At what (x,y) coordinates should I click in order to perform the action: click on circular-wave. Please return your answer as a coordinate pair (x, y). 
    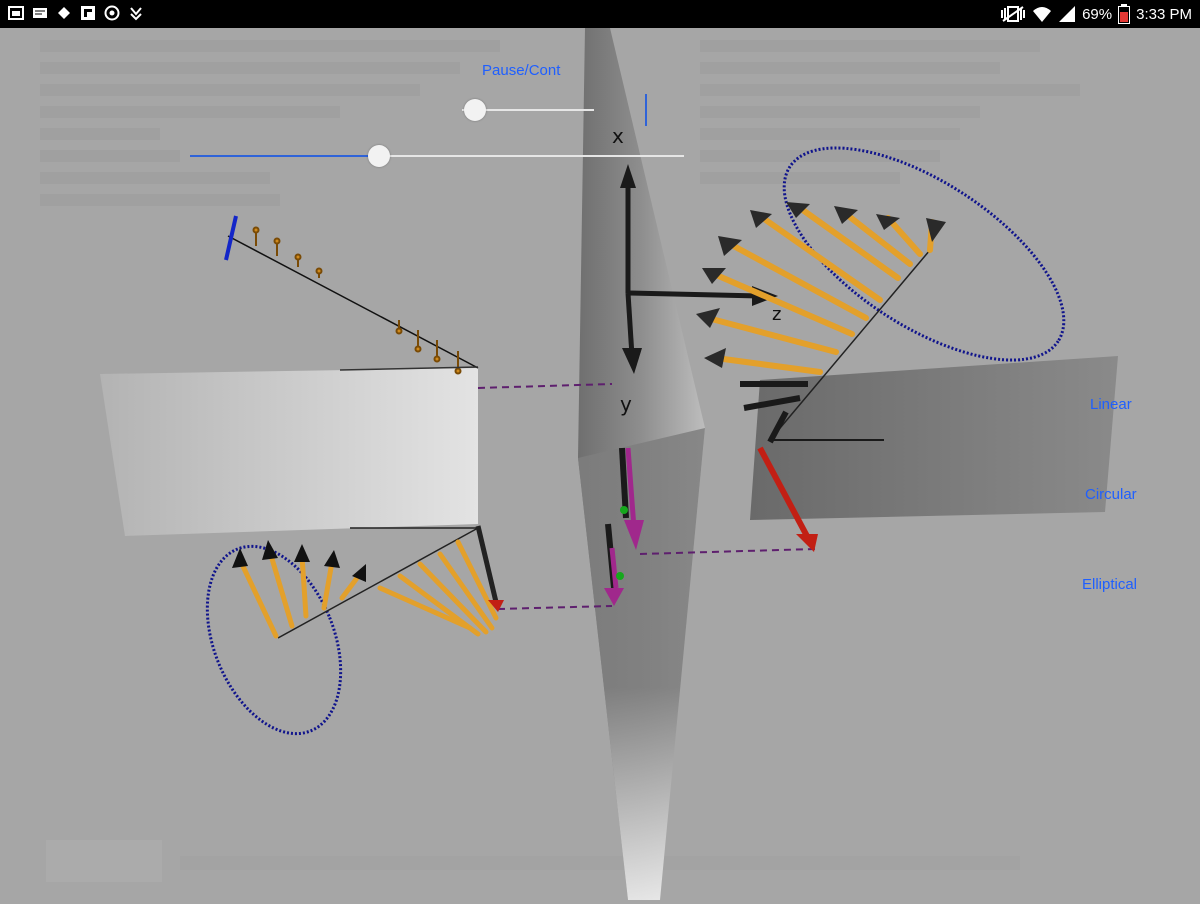
    Looking at the image, I should click on (354, 630).